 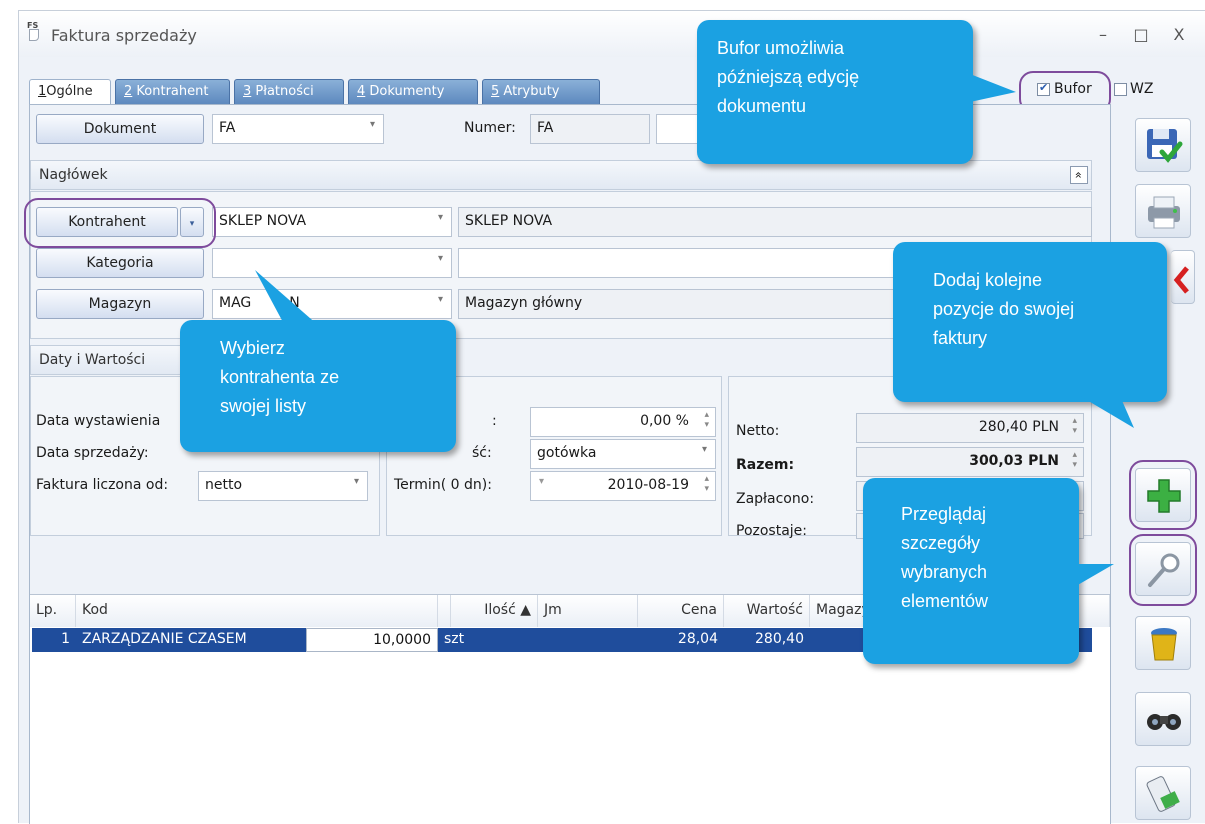 What do you see at coordinates (970, 462) in the screenshot?
I see `razem-field: 300,03 PLN ▴ ▾` at bounding box center [970, 462].